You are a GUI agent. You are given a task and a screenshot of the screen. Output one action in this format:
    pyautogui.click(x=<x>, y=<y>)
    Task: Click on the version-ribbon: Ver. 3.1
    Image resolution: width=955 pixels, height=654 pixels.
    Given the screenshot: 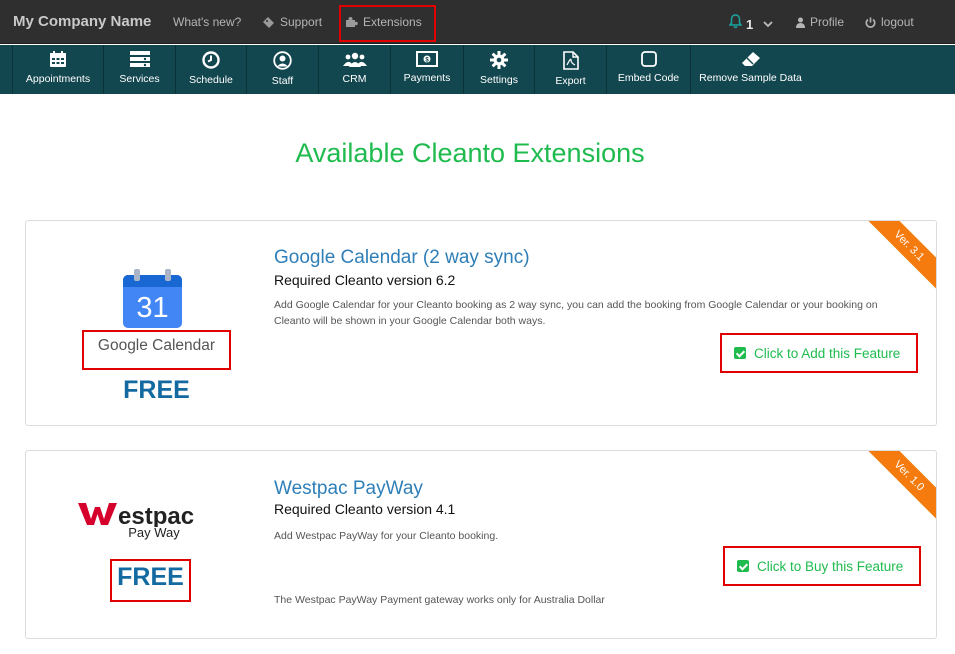 What is the action you would take?
    pyautogui.click(x=899, y=257)
    